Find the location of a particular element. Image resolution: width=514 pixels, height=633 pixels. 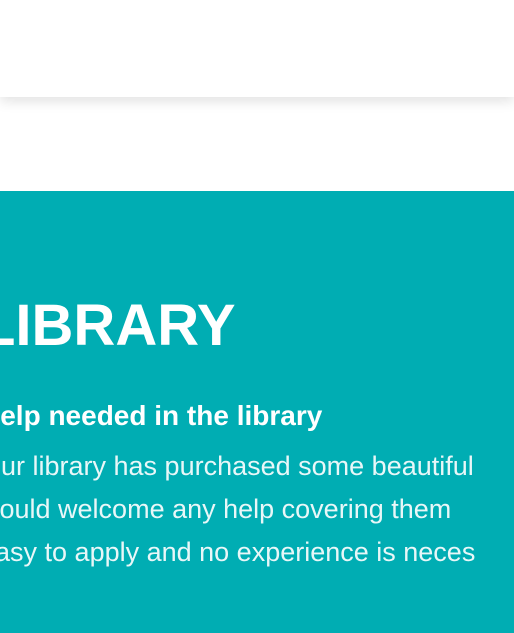

section-title: LIBRARY is located at coordinates (118, 325).